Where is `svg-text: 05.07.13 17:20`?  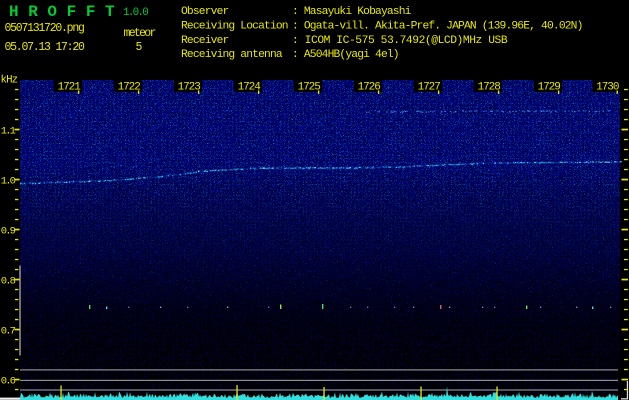
svg-text: 05.07.13 17:20 is located at coordinates (45, 47).